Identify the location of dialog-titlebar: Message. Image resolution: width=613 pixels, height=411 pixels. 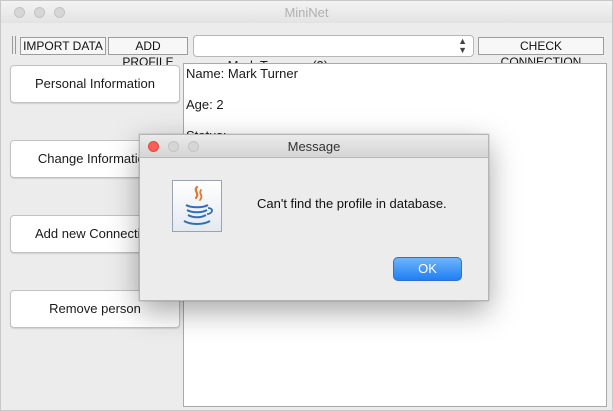
(314, 146).